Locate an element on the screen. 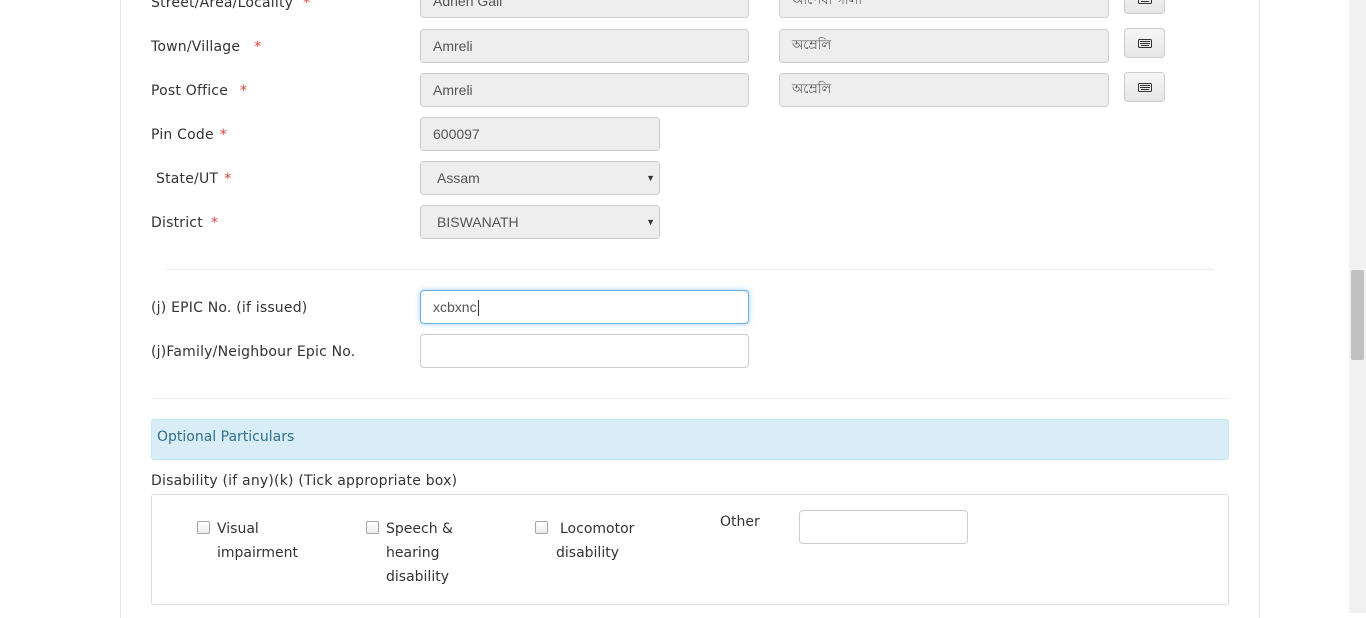 The image size is (1366, 618). text-cursor is located at coordinates (478, 308).